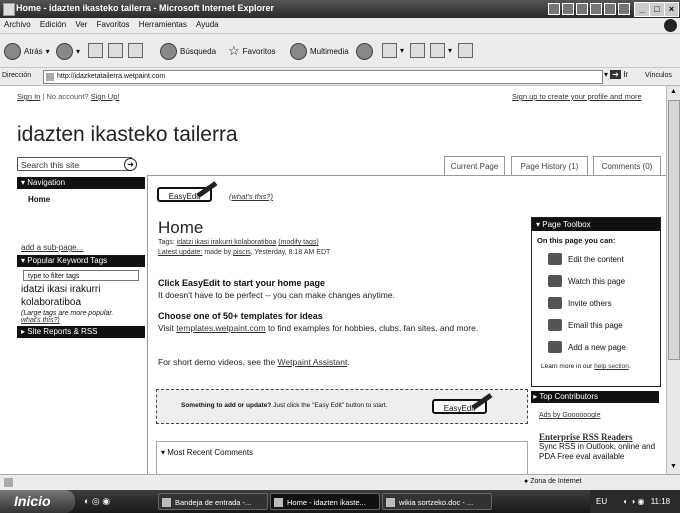  I want to click on menu-favoritos: Favoritos, so click(113, 24).